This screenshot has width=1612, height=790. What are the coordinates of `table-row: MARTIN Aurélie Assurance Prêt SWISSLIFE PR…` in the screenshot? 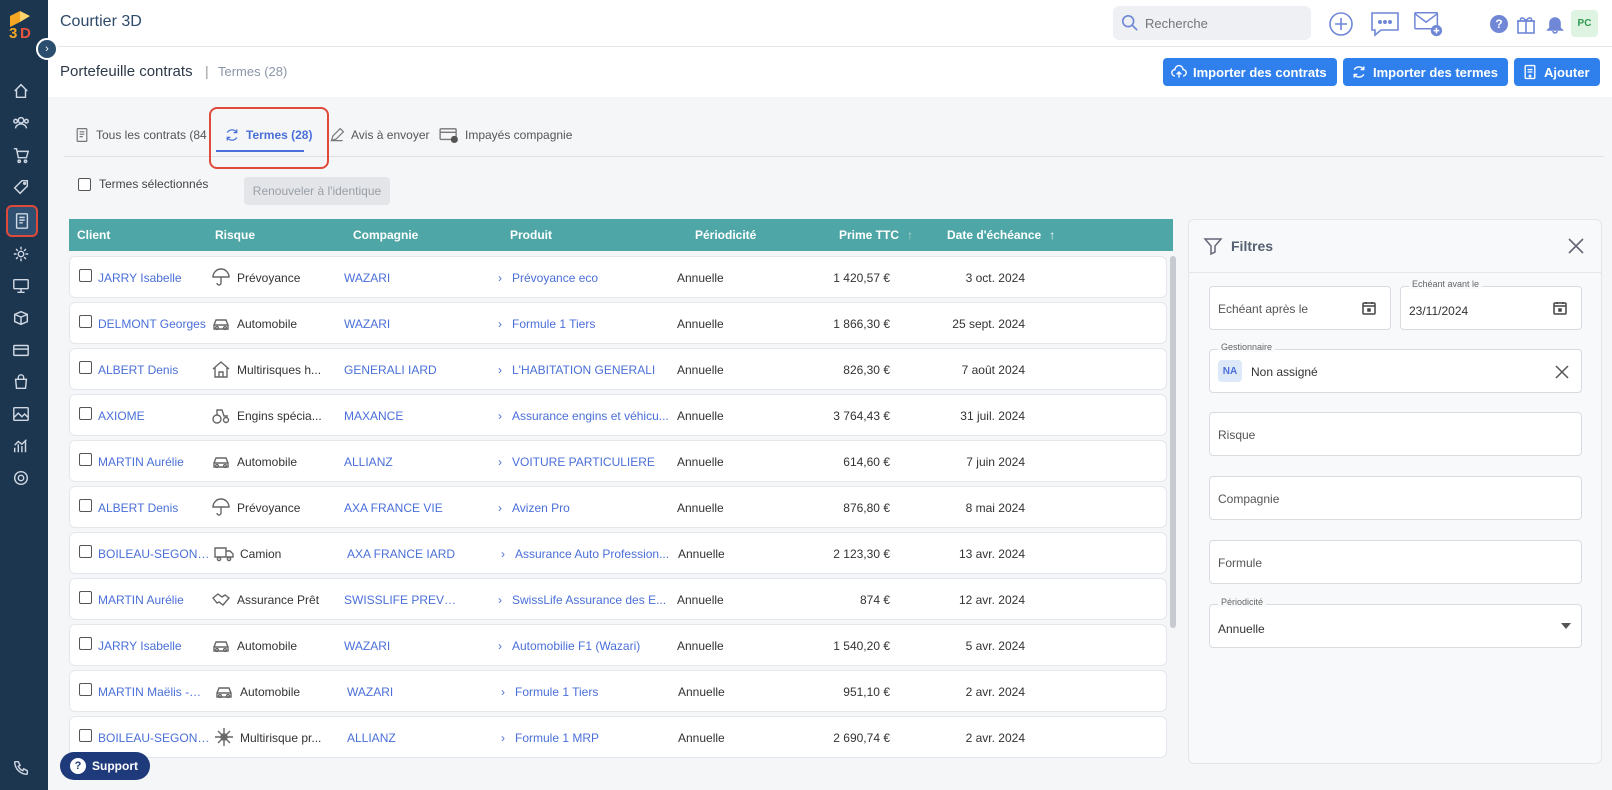 It's located at (618, 599).